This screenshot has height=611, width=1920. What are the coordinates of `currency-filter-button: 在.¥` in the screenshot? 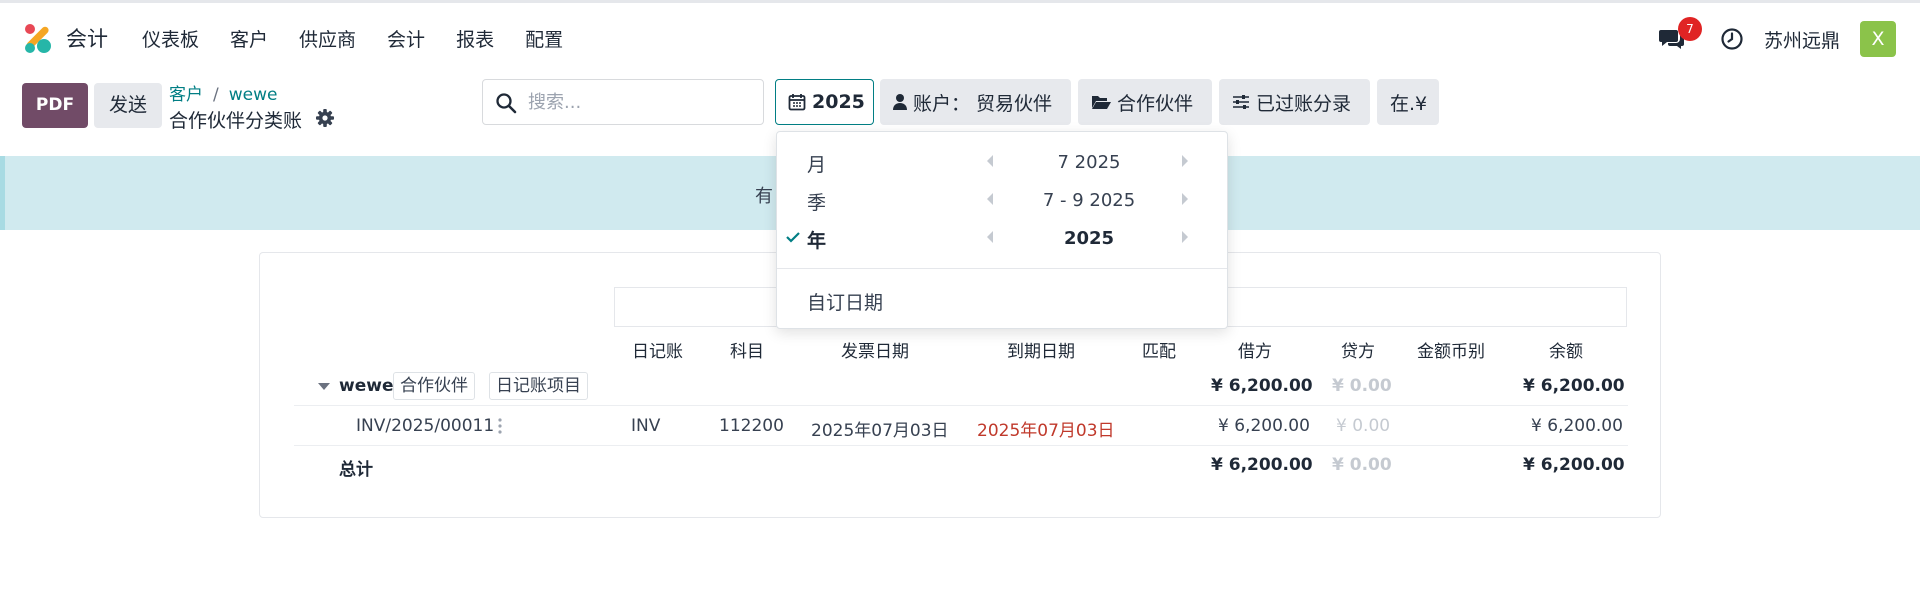 It's located at (1408, 102).